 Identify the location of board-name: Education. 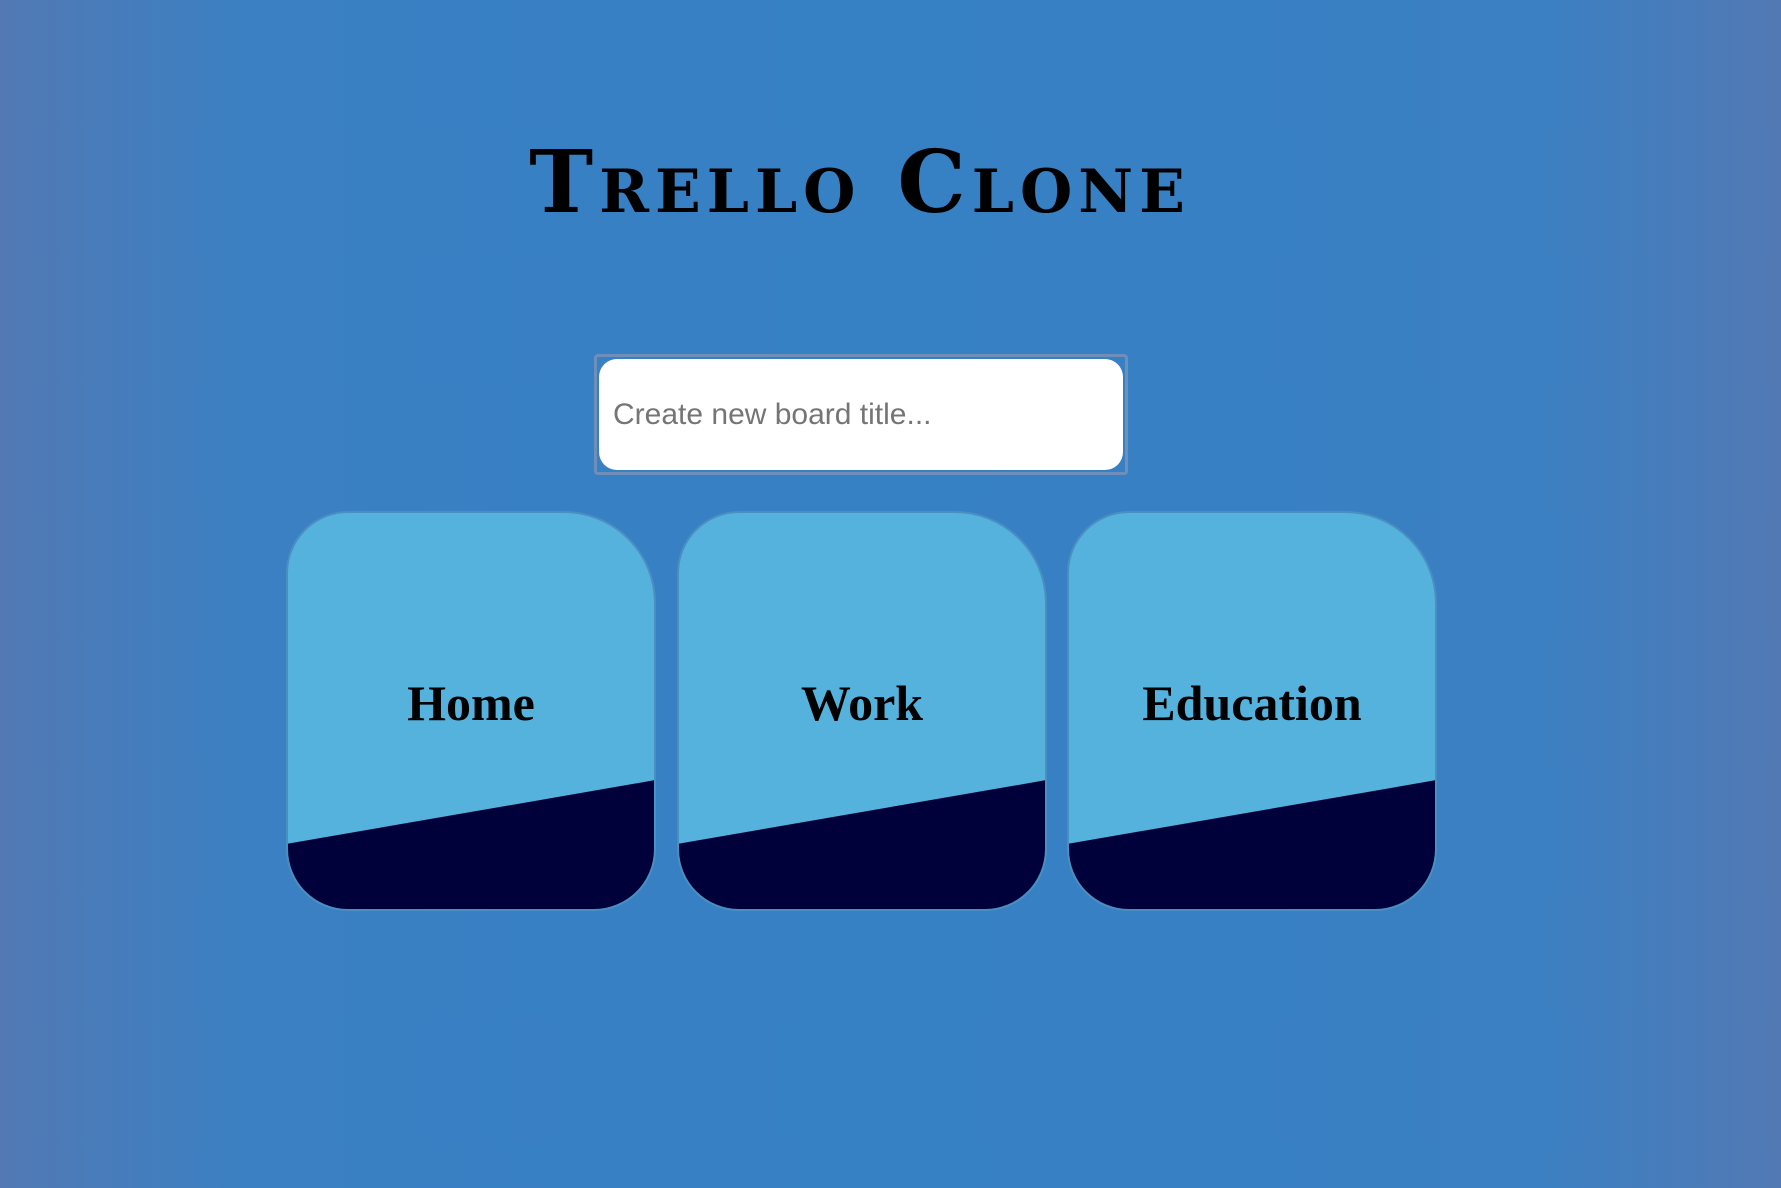
(1252, 703).